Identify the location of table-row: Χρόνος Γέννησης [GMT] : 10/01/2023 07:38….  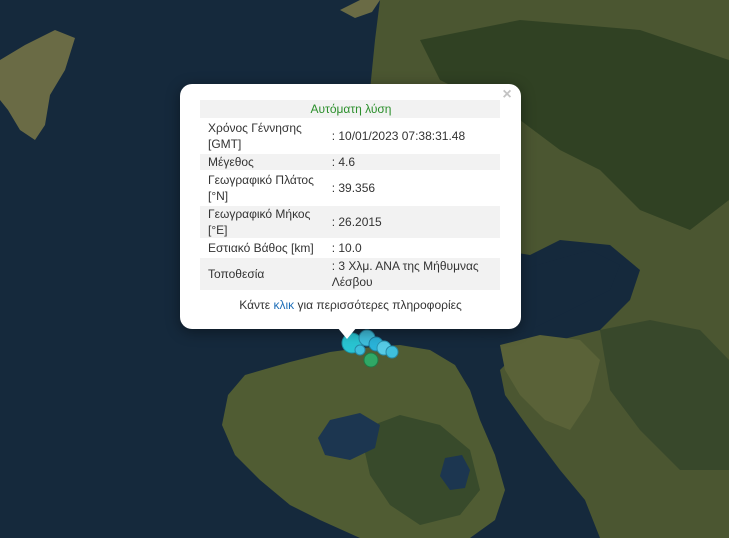
(350, 136).